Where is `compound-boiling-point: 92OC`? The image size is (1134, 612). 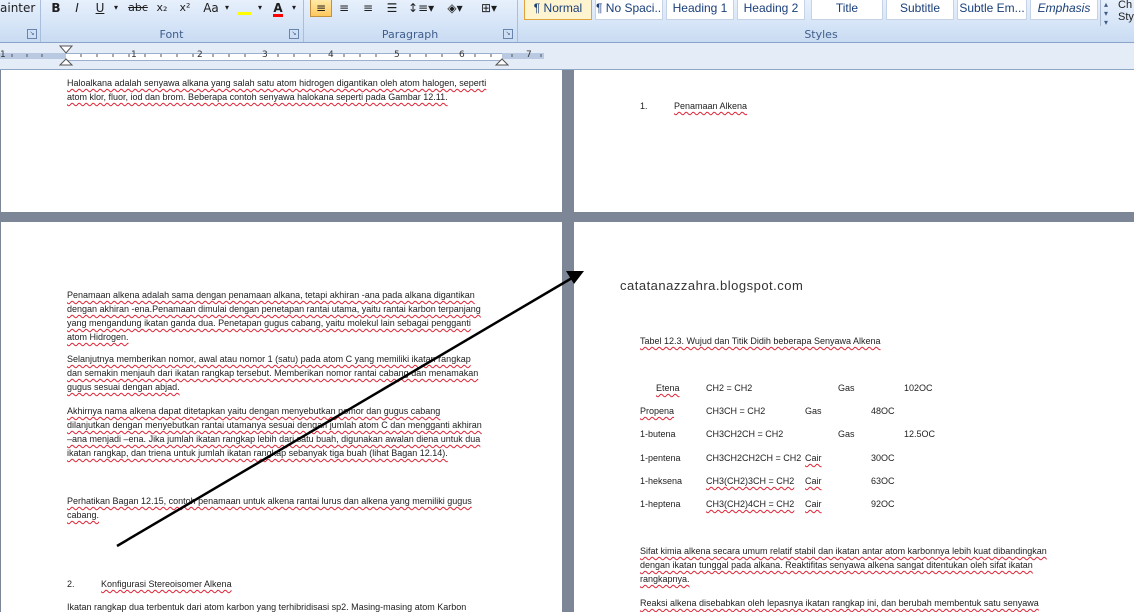 compound-boiling-point: 92OC is located at coordinates (883, 504).